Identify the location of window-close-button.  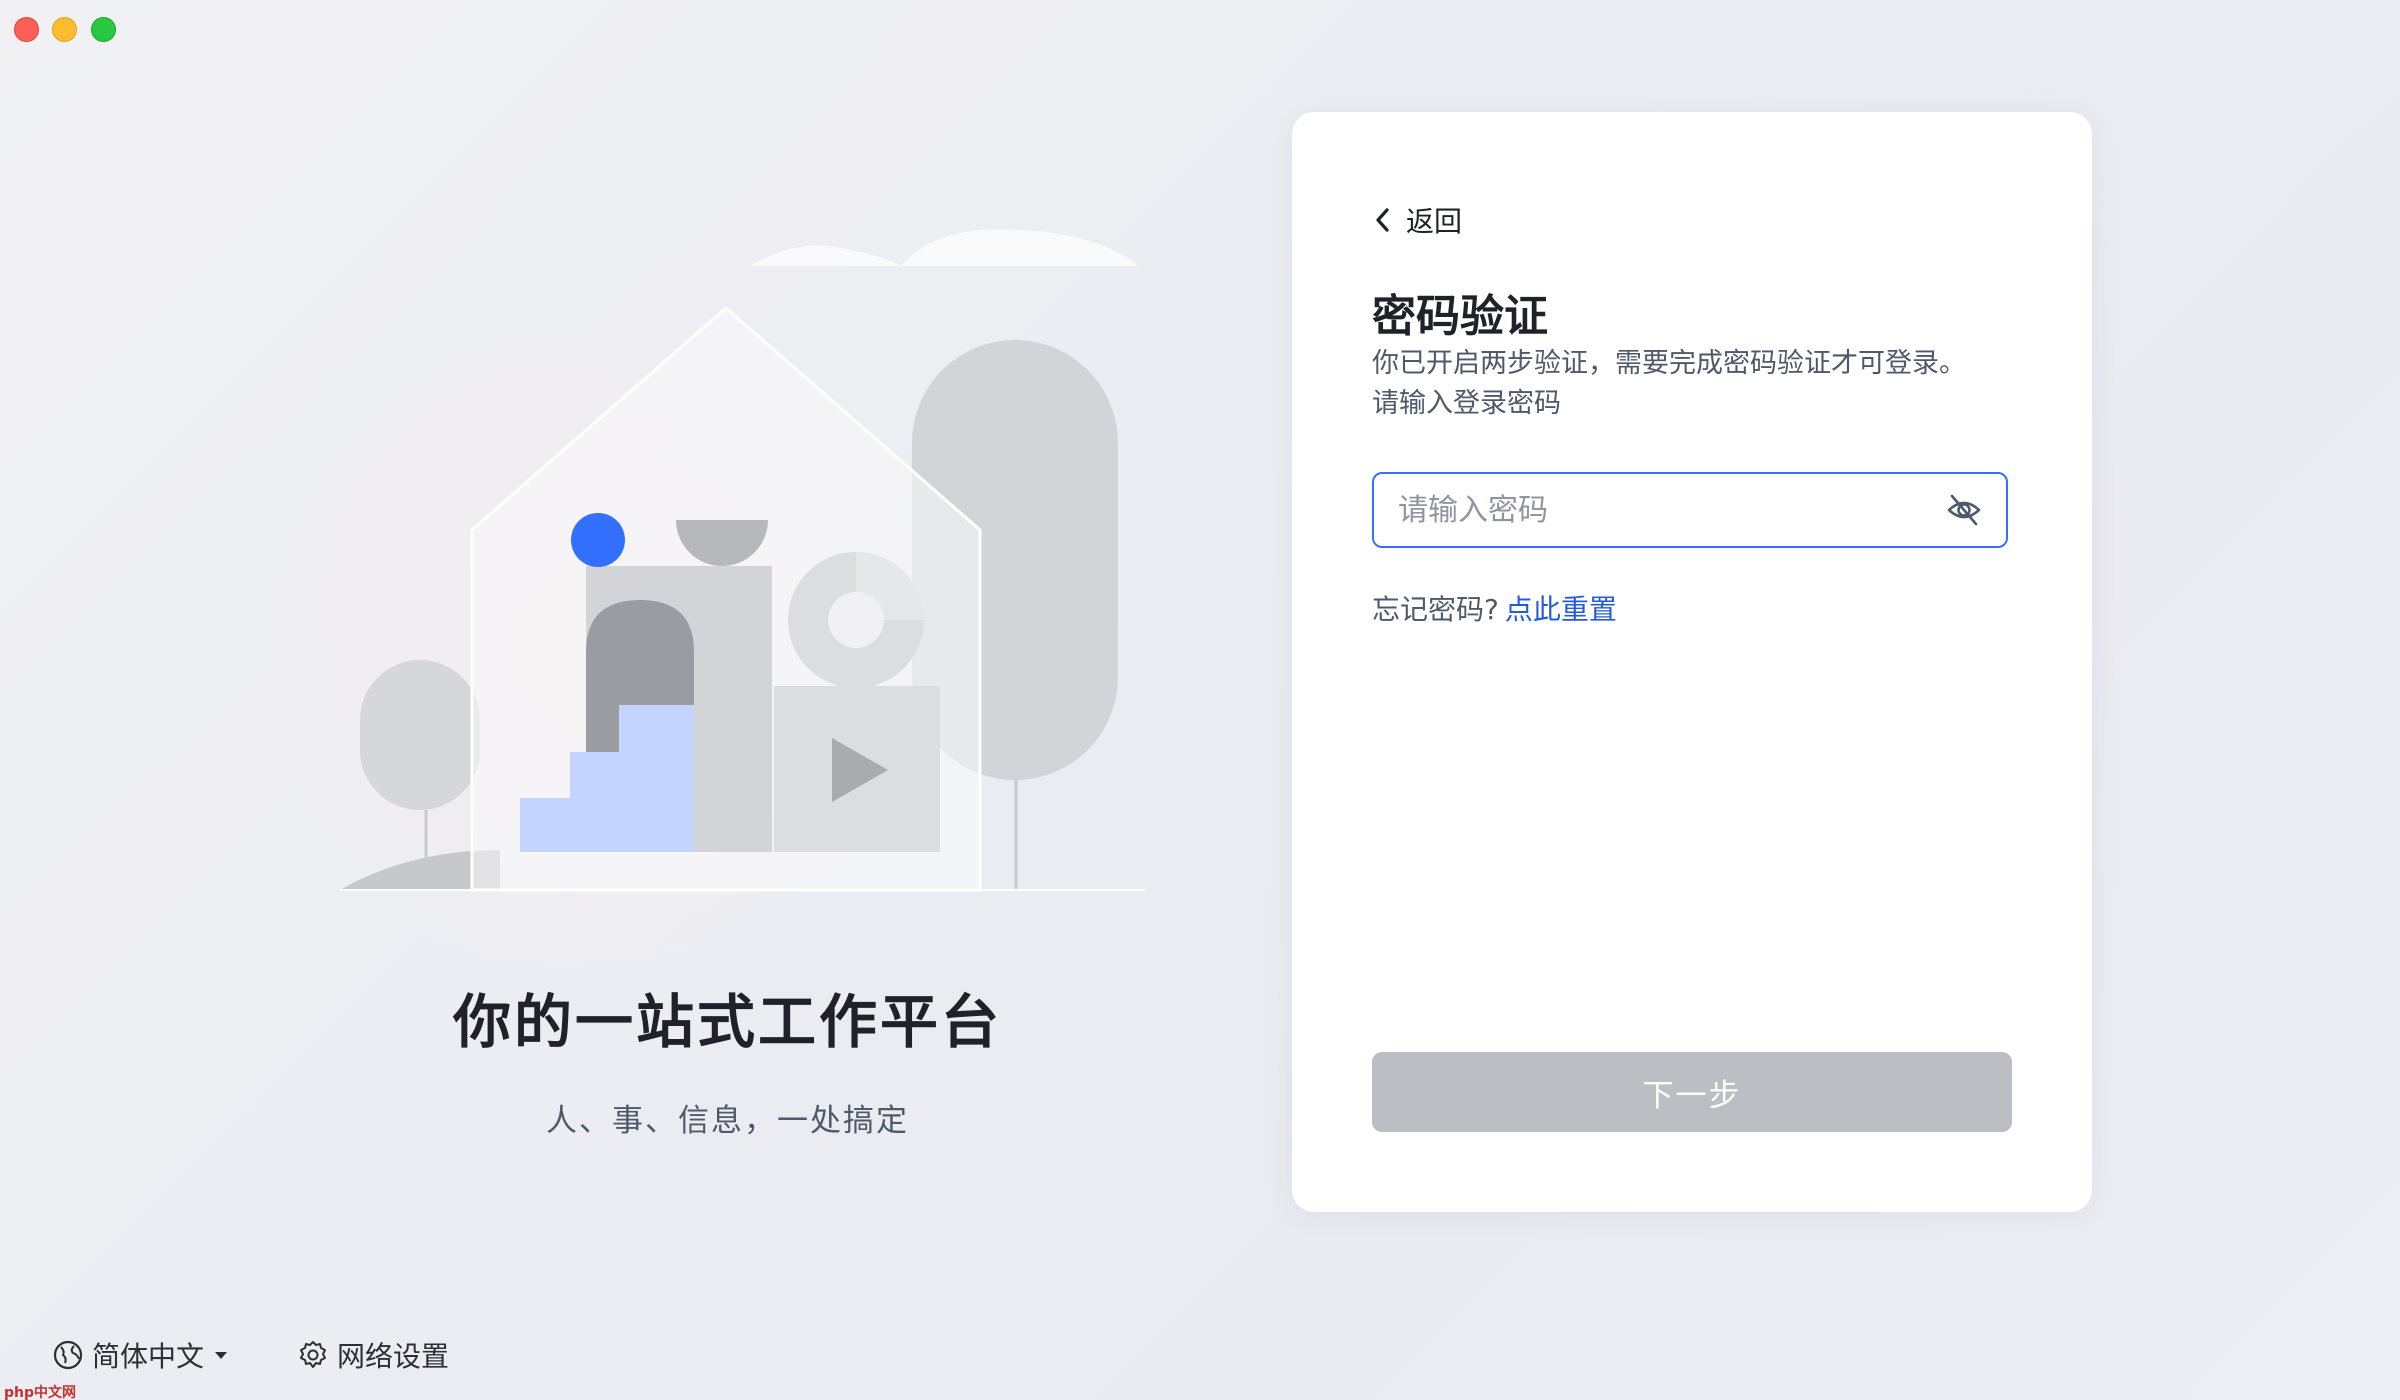
(26, 29).